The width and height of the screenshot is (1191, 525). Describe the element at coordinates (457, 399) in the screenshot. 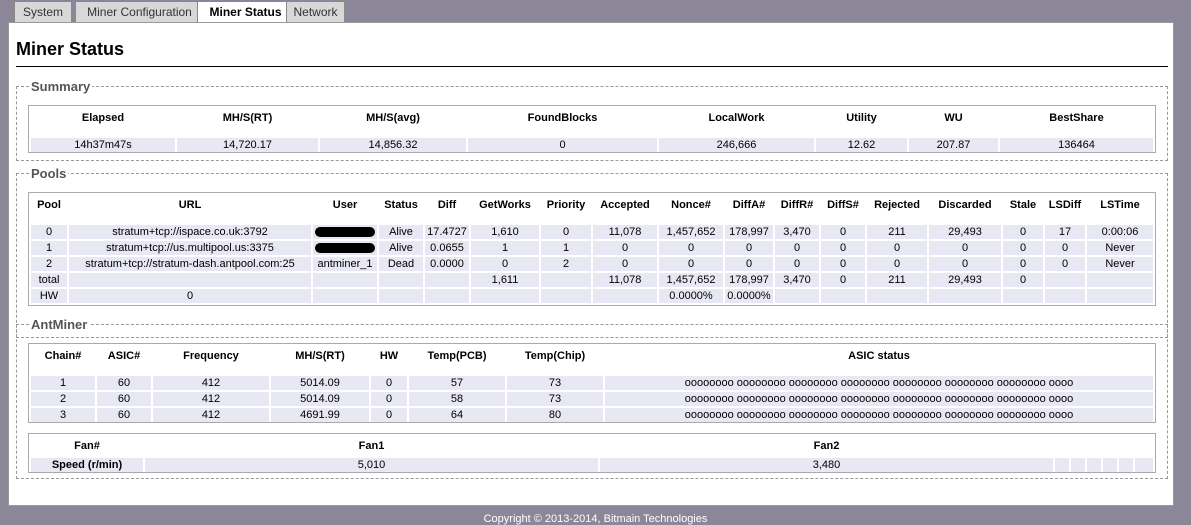

I see `chain-cell: 58` at that location.